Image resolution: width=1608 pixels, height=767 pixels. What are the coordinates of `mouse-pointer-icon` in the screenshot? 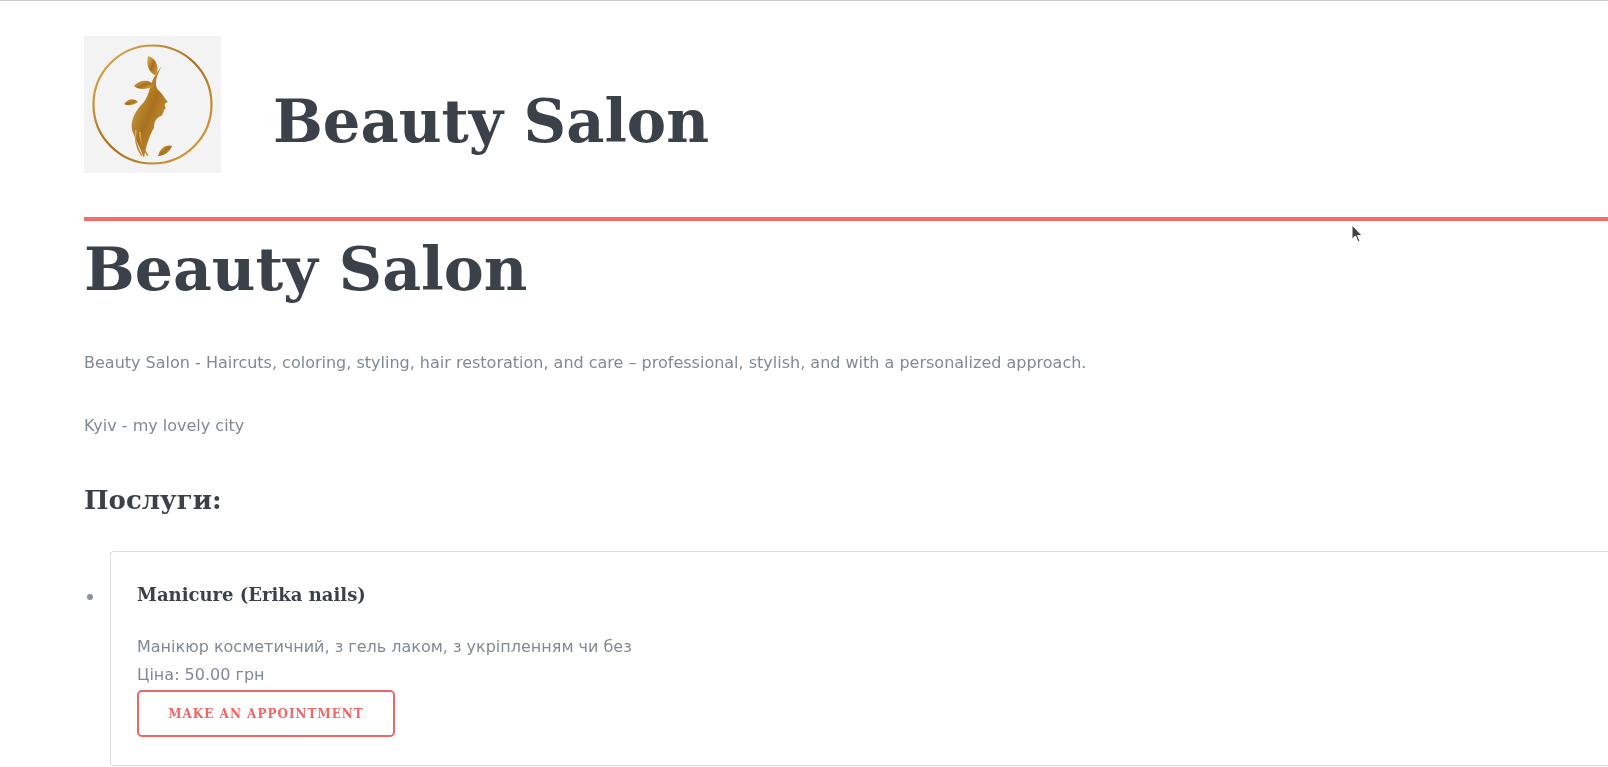 It's located at (1357, 233).